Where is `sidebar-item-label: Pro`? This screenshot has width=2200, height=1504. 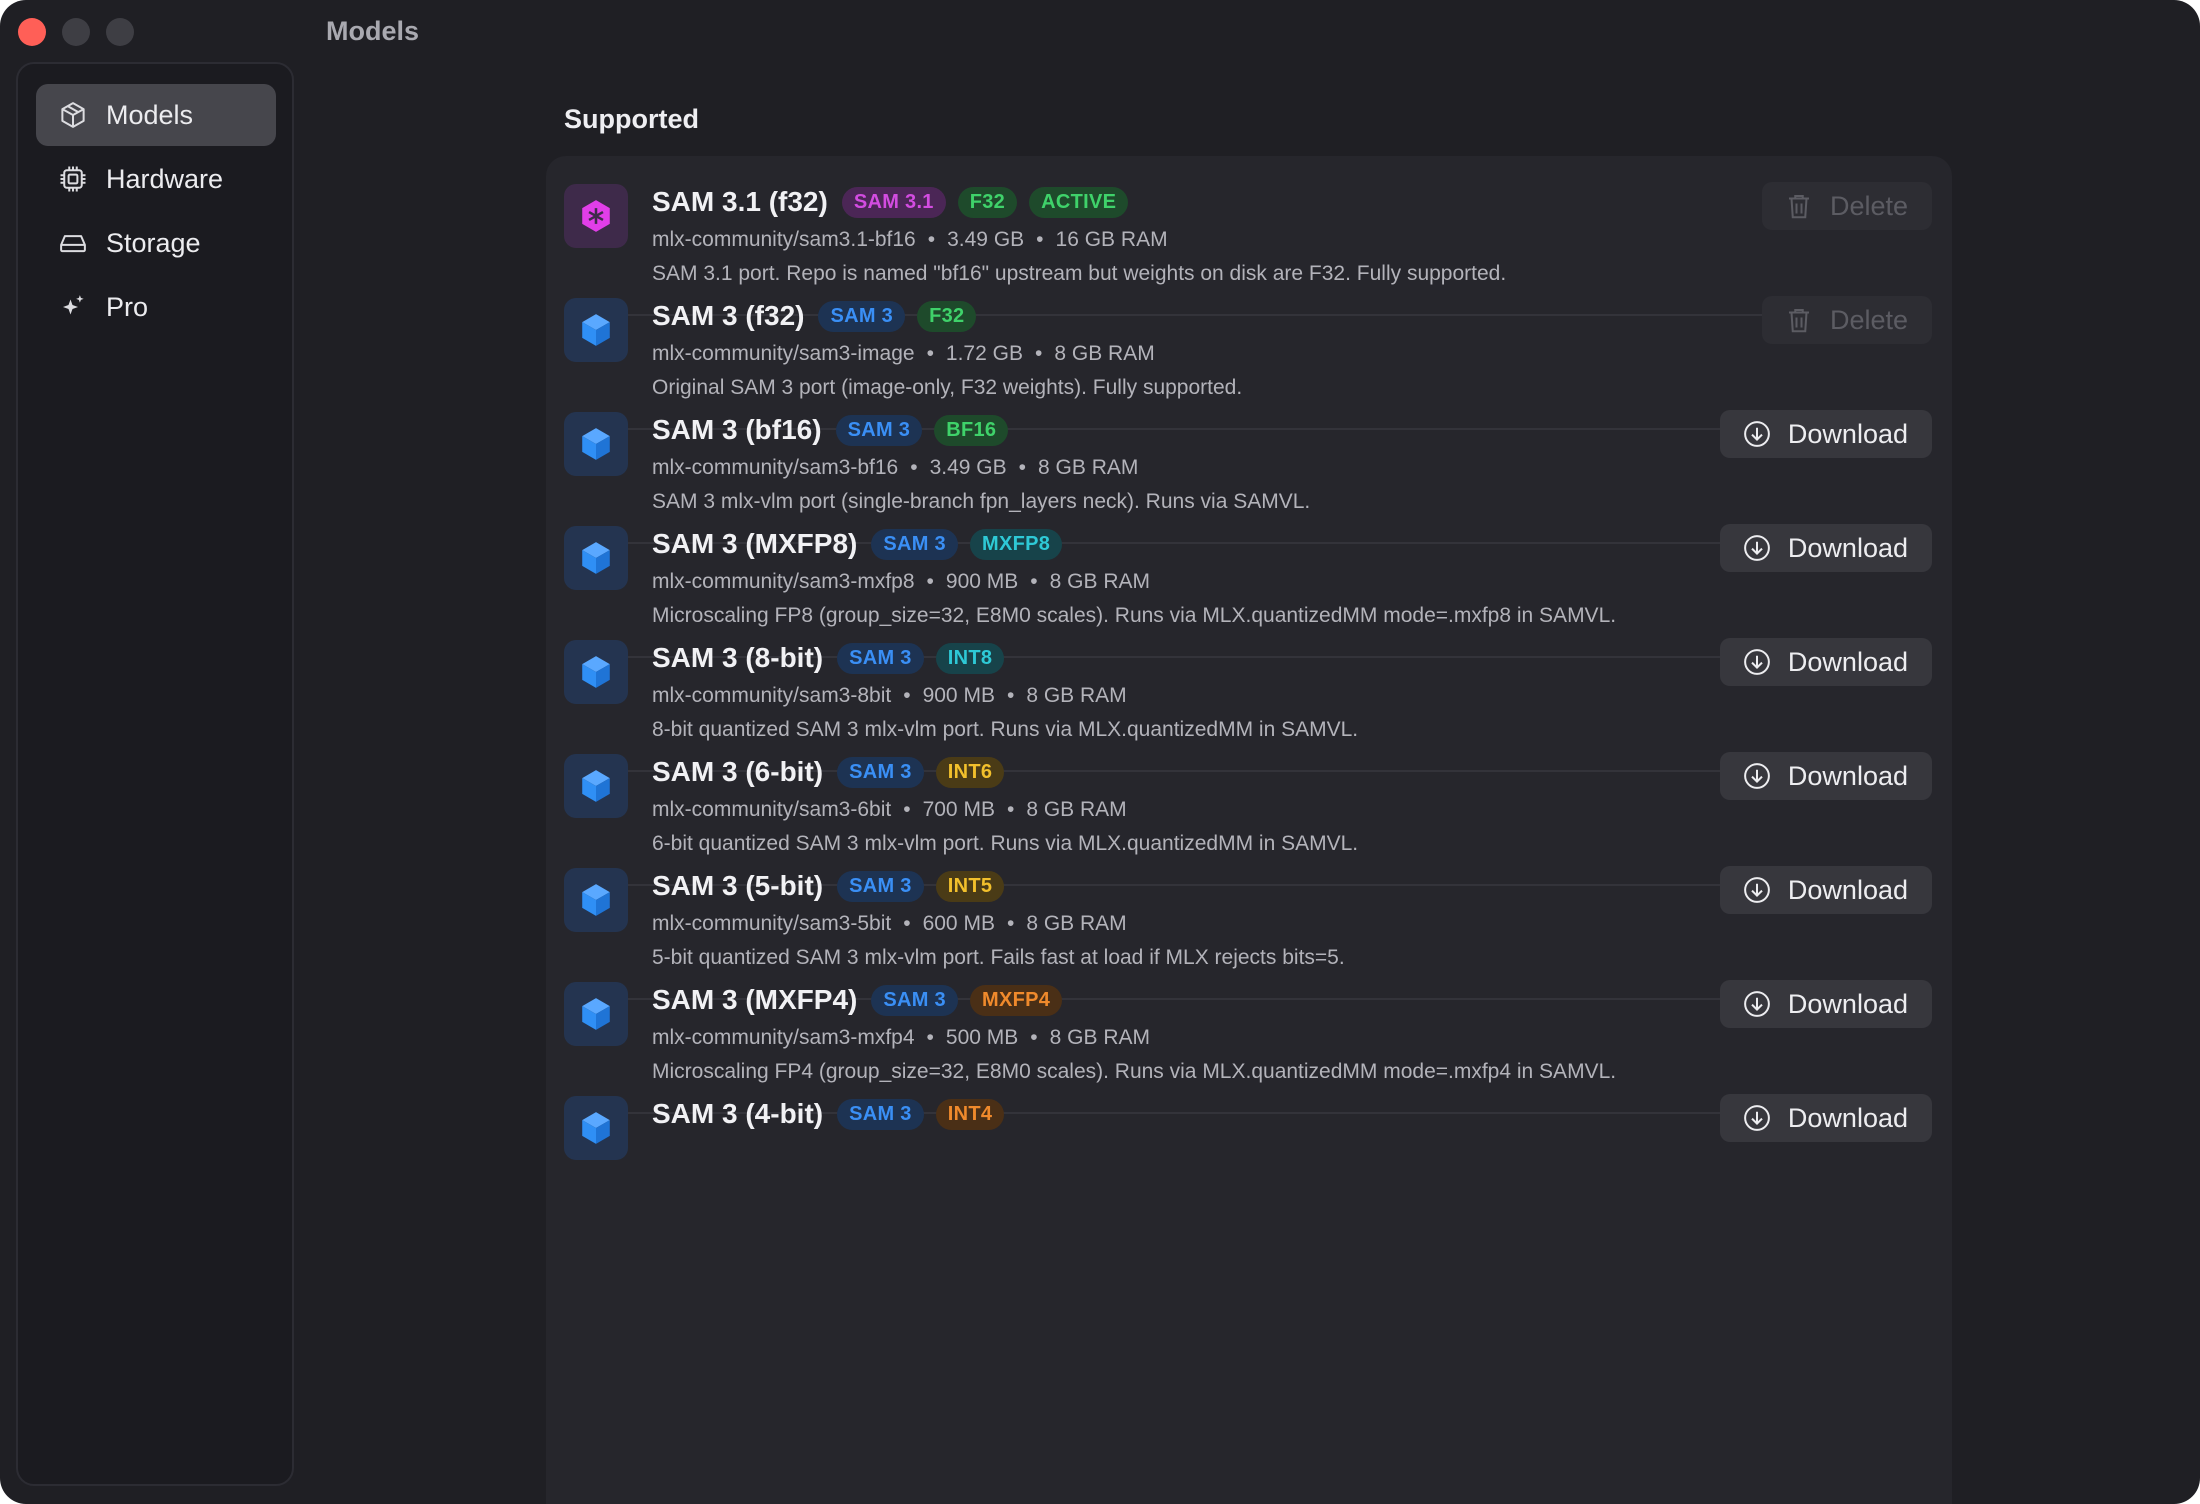 sidebar-item-label: Pro is located at coordinates (127, 306).